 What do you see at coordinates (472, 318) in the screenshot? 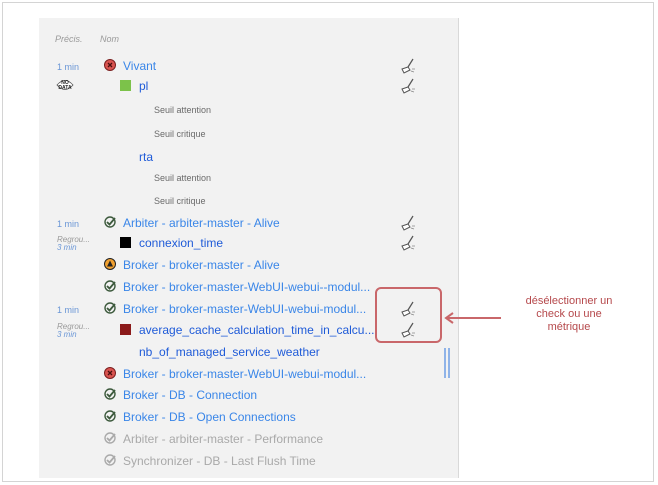
I see `arrow-left-icon` at bounding box center [472, 318].